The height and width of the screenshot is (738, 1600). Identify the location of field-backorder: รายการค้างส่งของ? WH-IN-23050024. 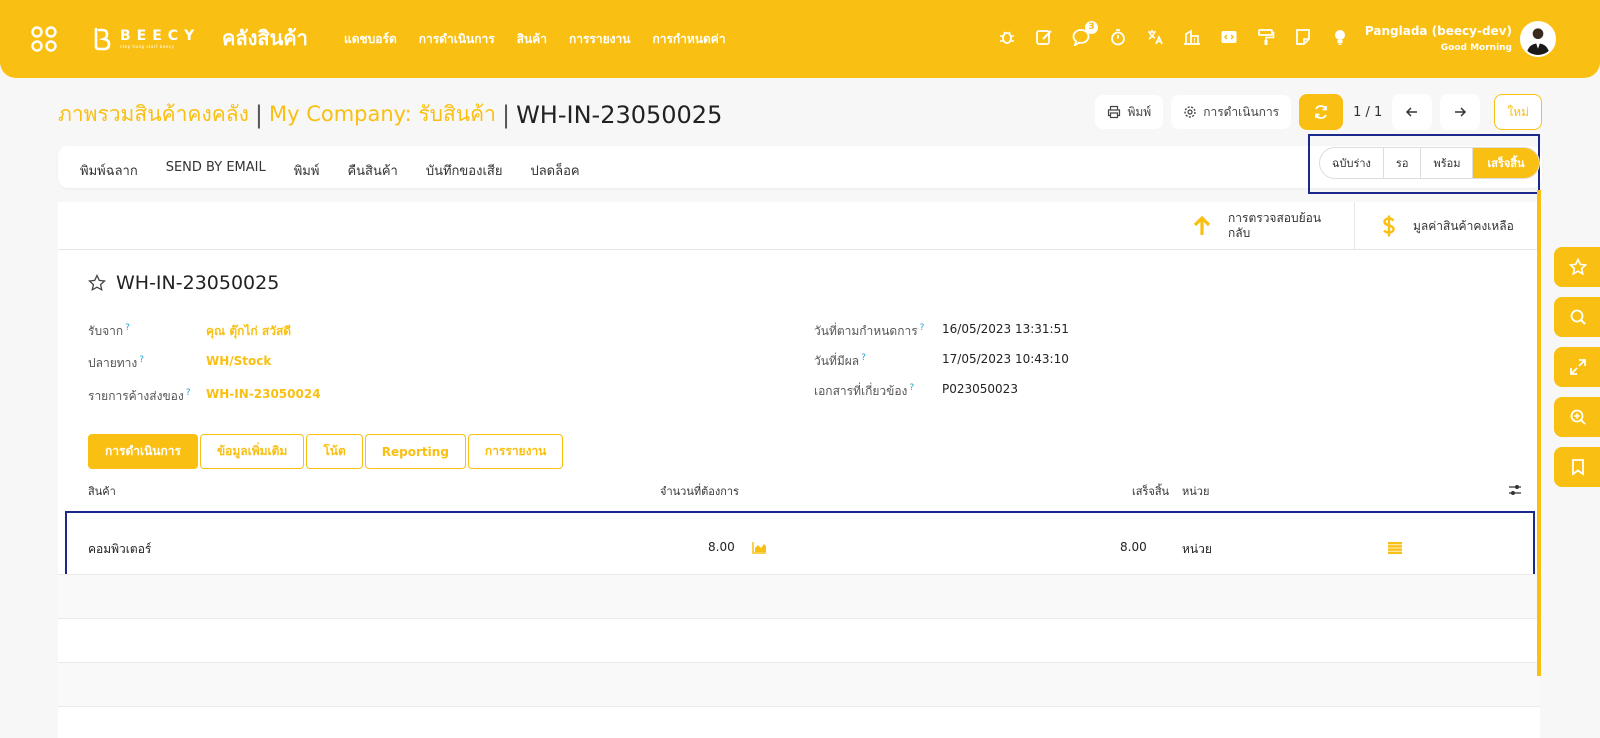
(204, 396).